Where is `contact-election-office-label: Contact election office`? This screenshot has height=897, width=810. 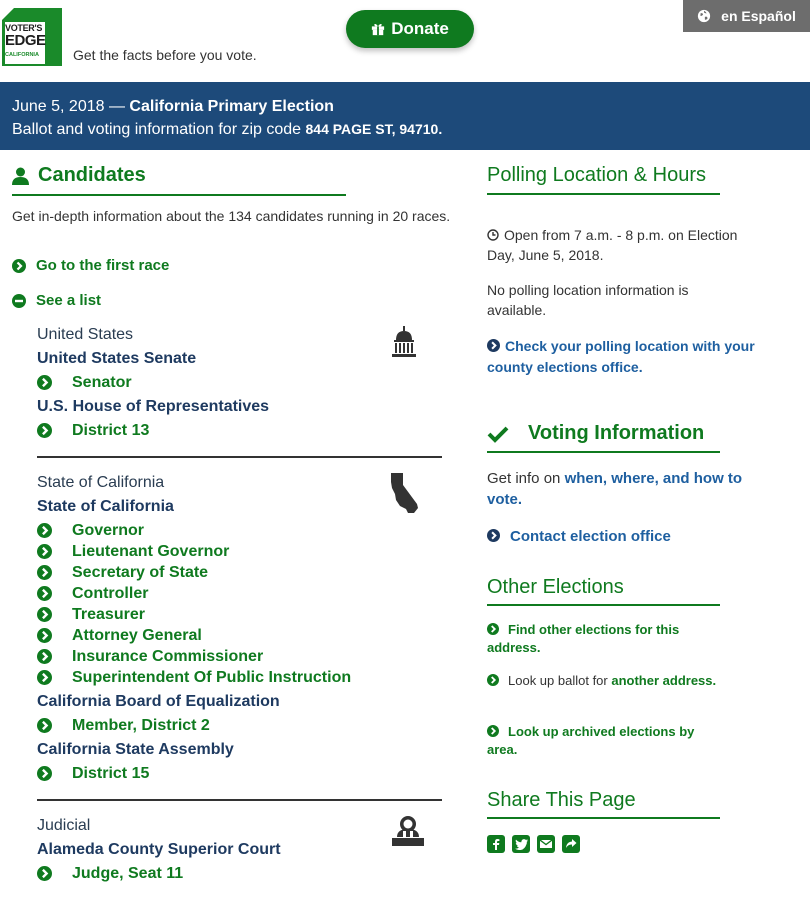
contact-election-office-label: Contact election office is located at coordinates (590, 536).